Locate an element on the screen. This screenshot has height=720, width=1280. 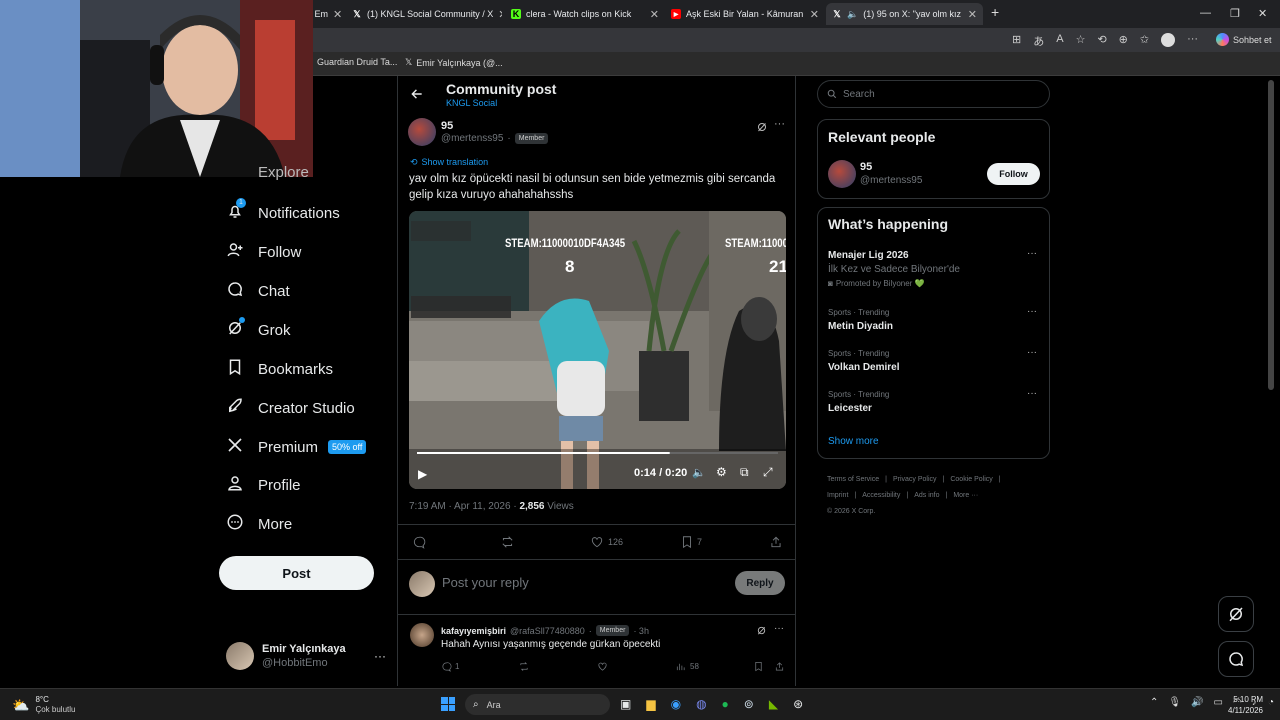
weather-widget: ⛅ 8°C Çok bulutlu is located at coordinates (43, 705).